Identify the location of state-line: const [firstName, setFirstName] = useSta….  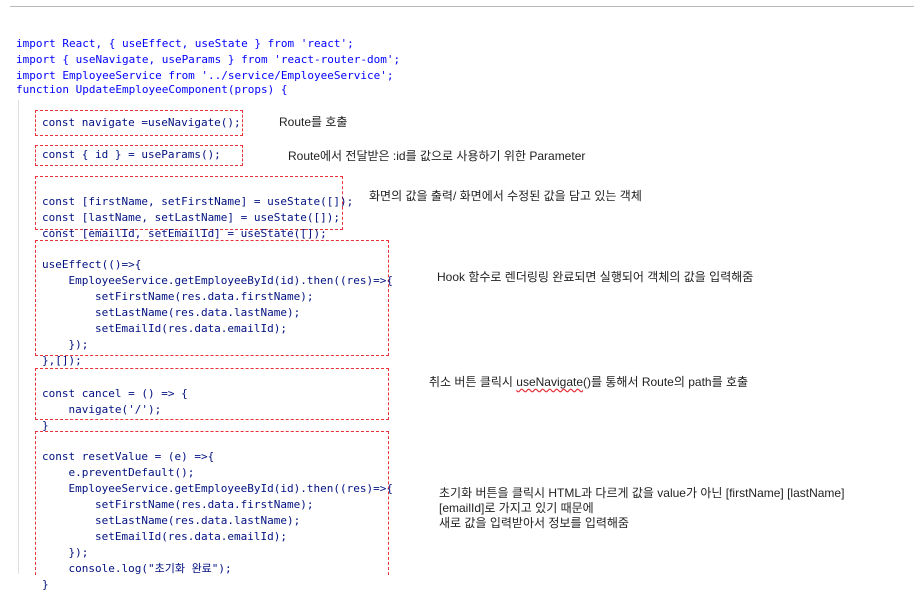
(198, 201).